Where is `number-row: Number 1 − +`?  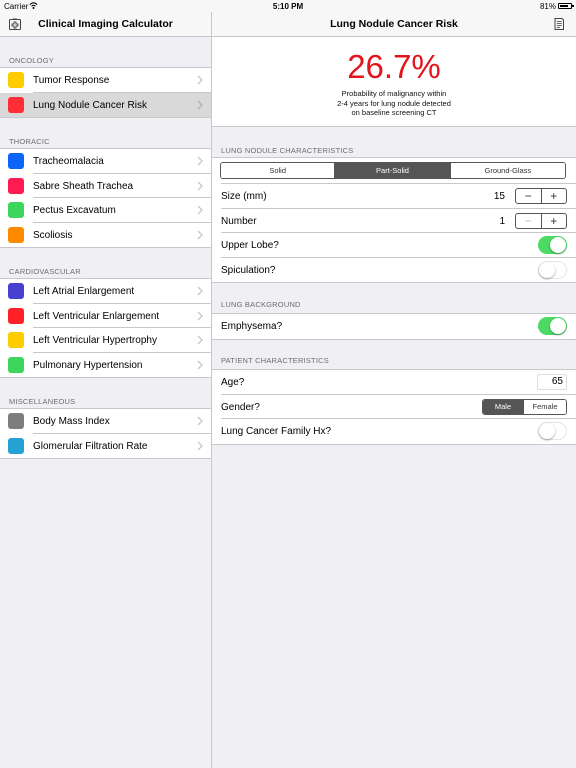
number-row: Number 1 − + is located at coordinates (394, 221).